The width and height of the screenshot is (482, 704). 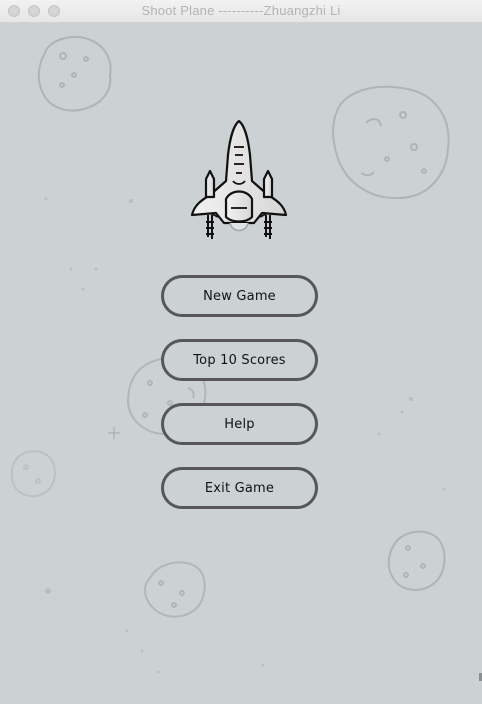 What do you see at coordinates (239, 488) in the screenshot?
I see `exit-game-button: Exit Game` at bounding box center [239, 488].